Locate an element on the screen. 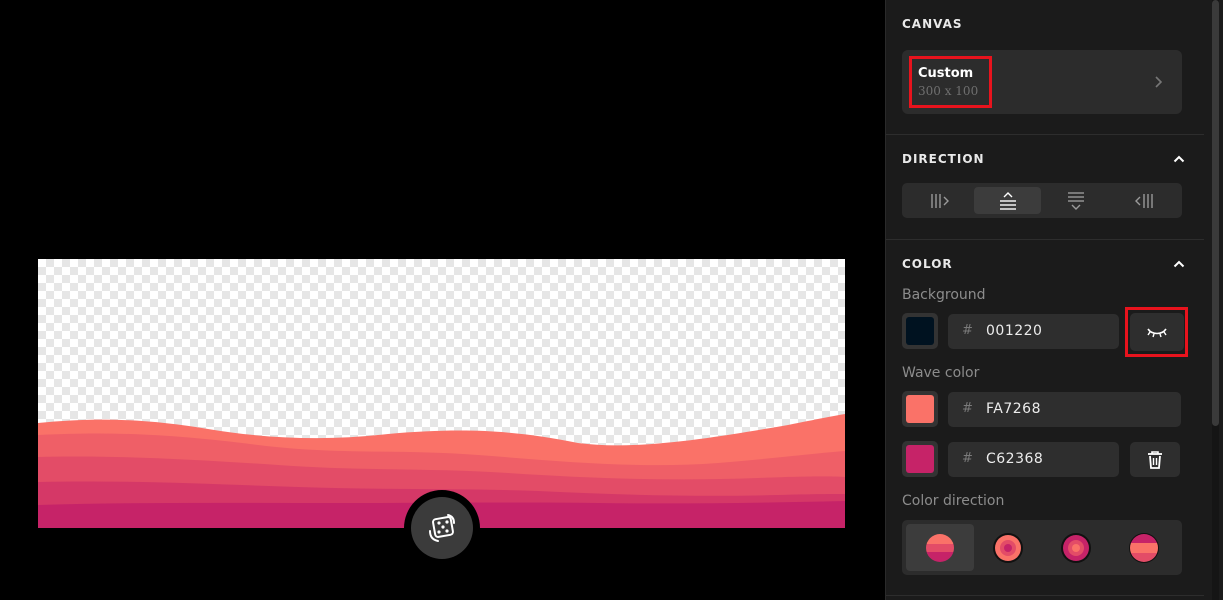 The height and width of the screenshot is (600, 1223). background-visibility-toggle is located at coordinates (1157, 332).